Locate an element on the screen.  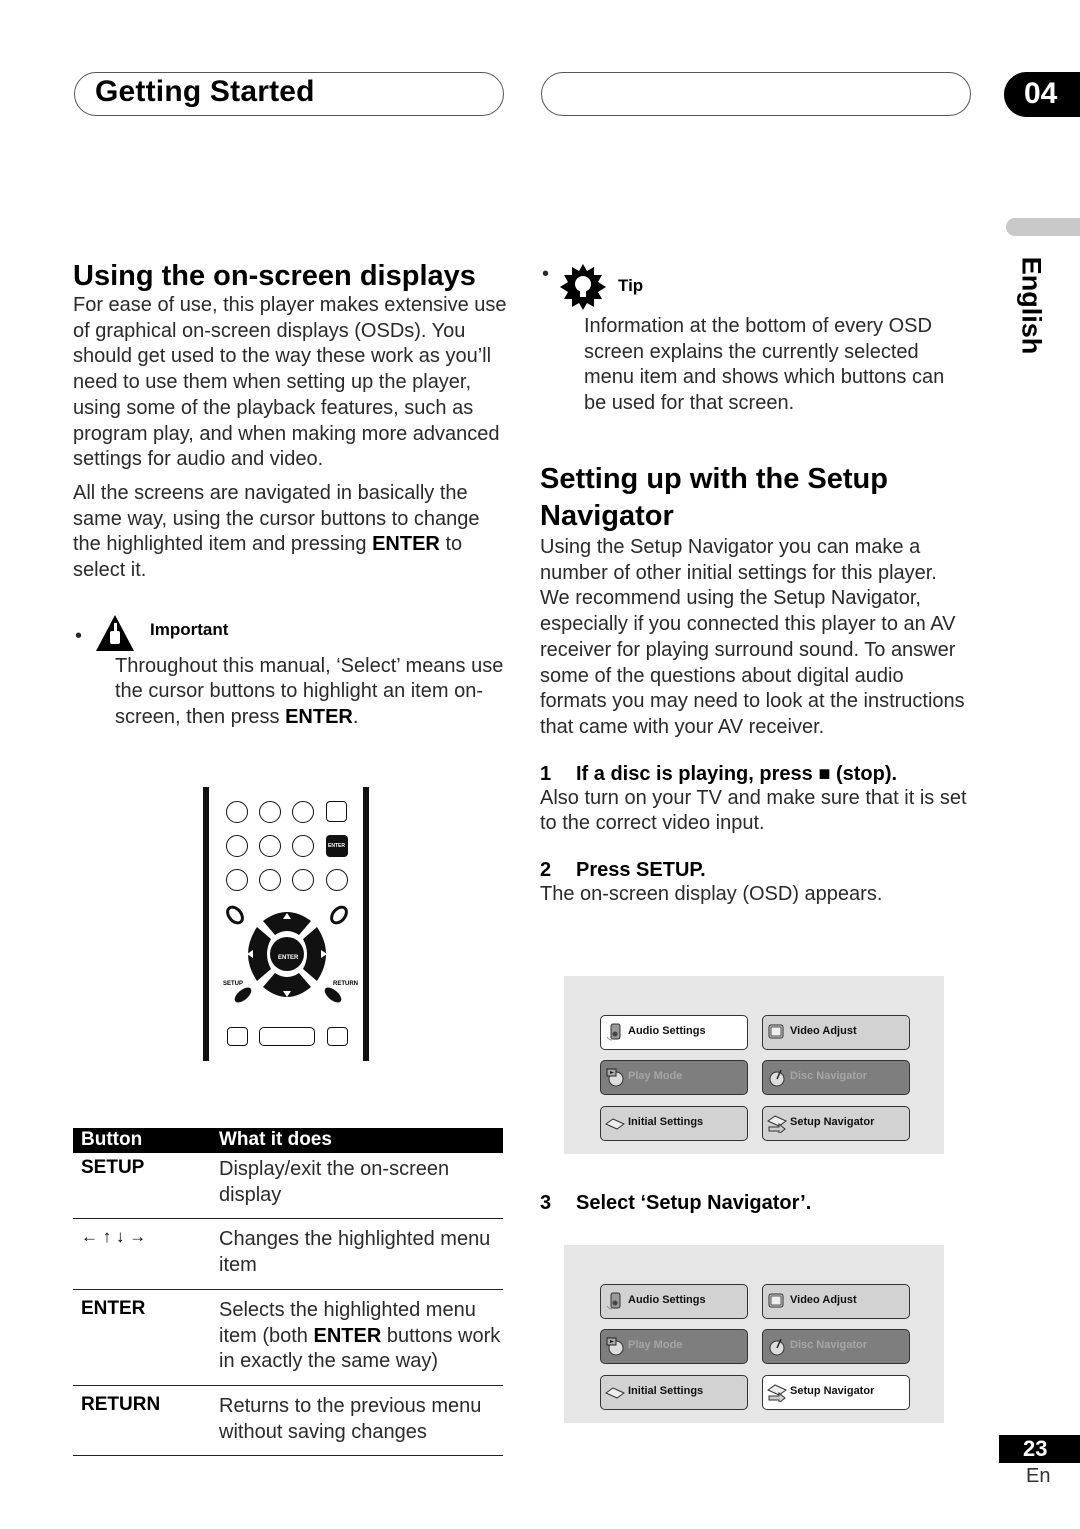
return-key is located at coordinates (333, 995).